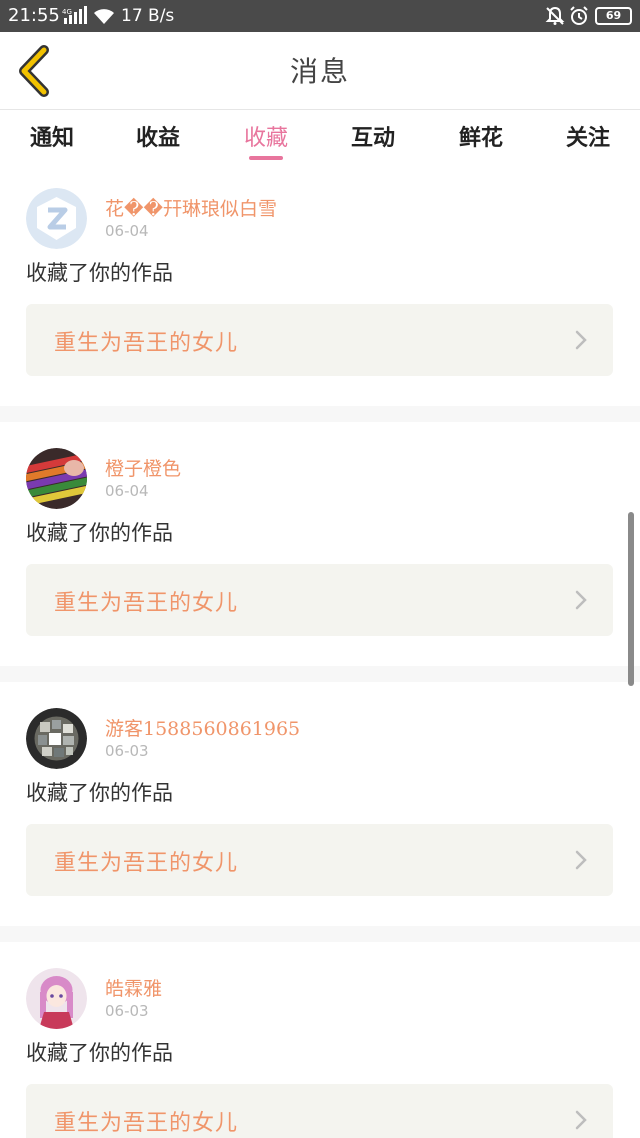 This screenshot has width=640, height=1138. What do you see at coordinates (555, 15) in the screenshot?
I see `bell-off-icon` at bounding box center [555, 15].